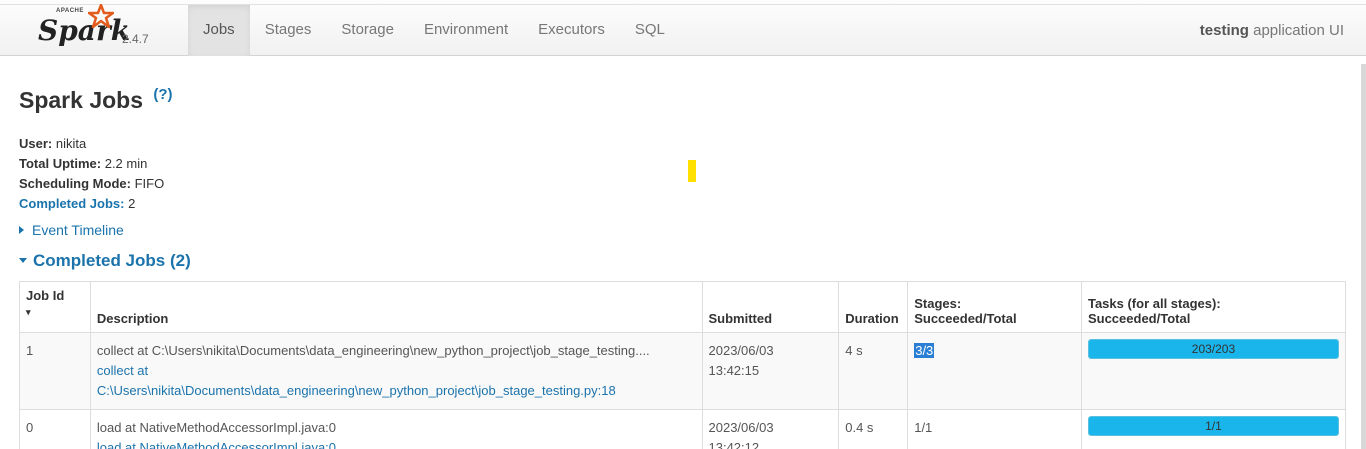 This screenshot has width=1366, height=449. Describe the element at coordinates (55, 371) in the screenshot. I see `cell-job-id: 1` at that location.